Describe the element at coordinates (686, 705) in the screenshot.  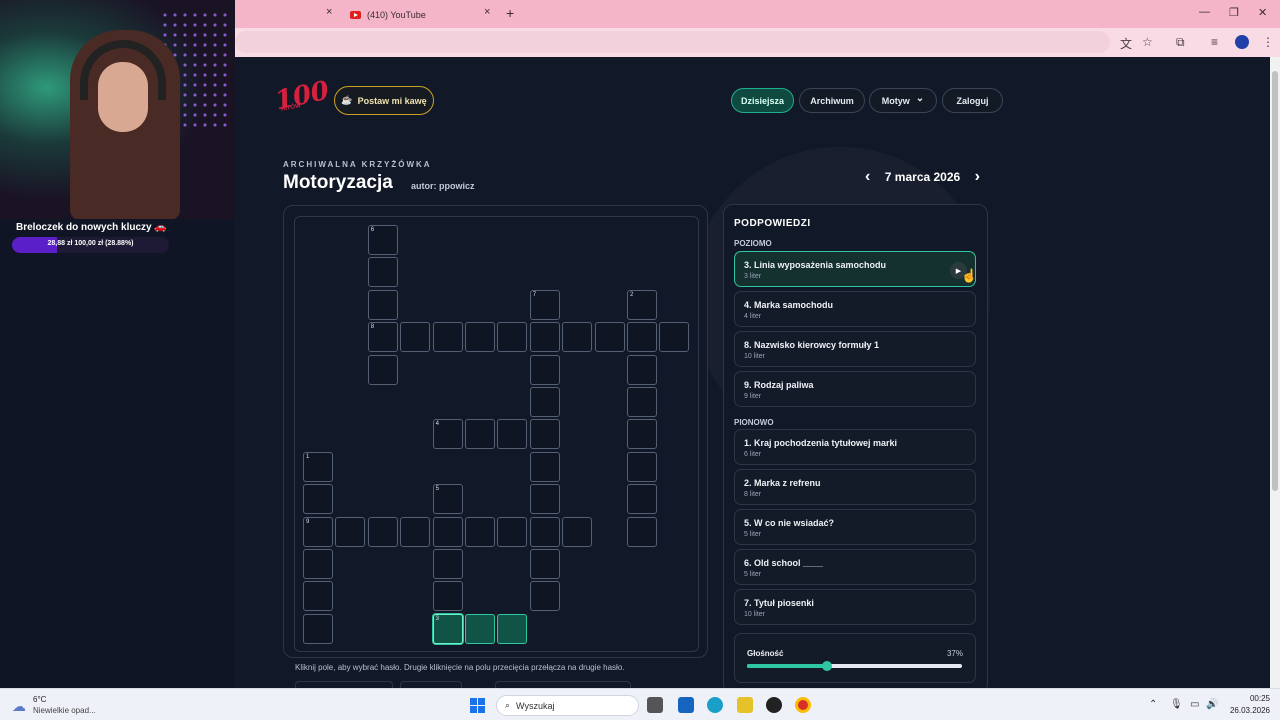
I see `outlook-icon` at that location.